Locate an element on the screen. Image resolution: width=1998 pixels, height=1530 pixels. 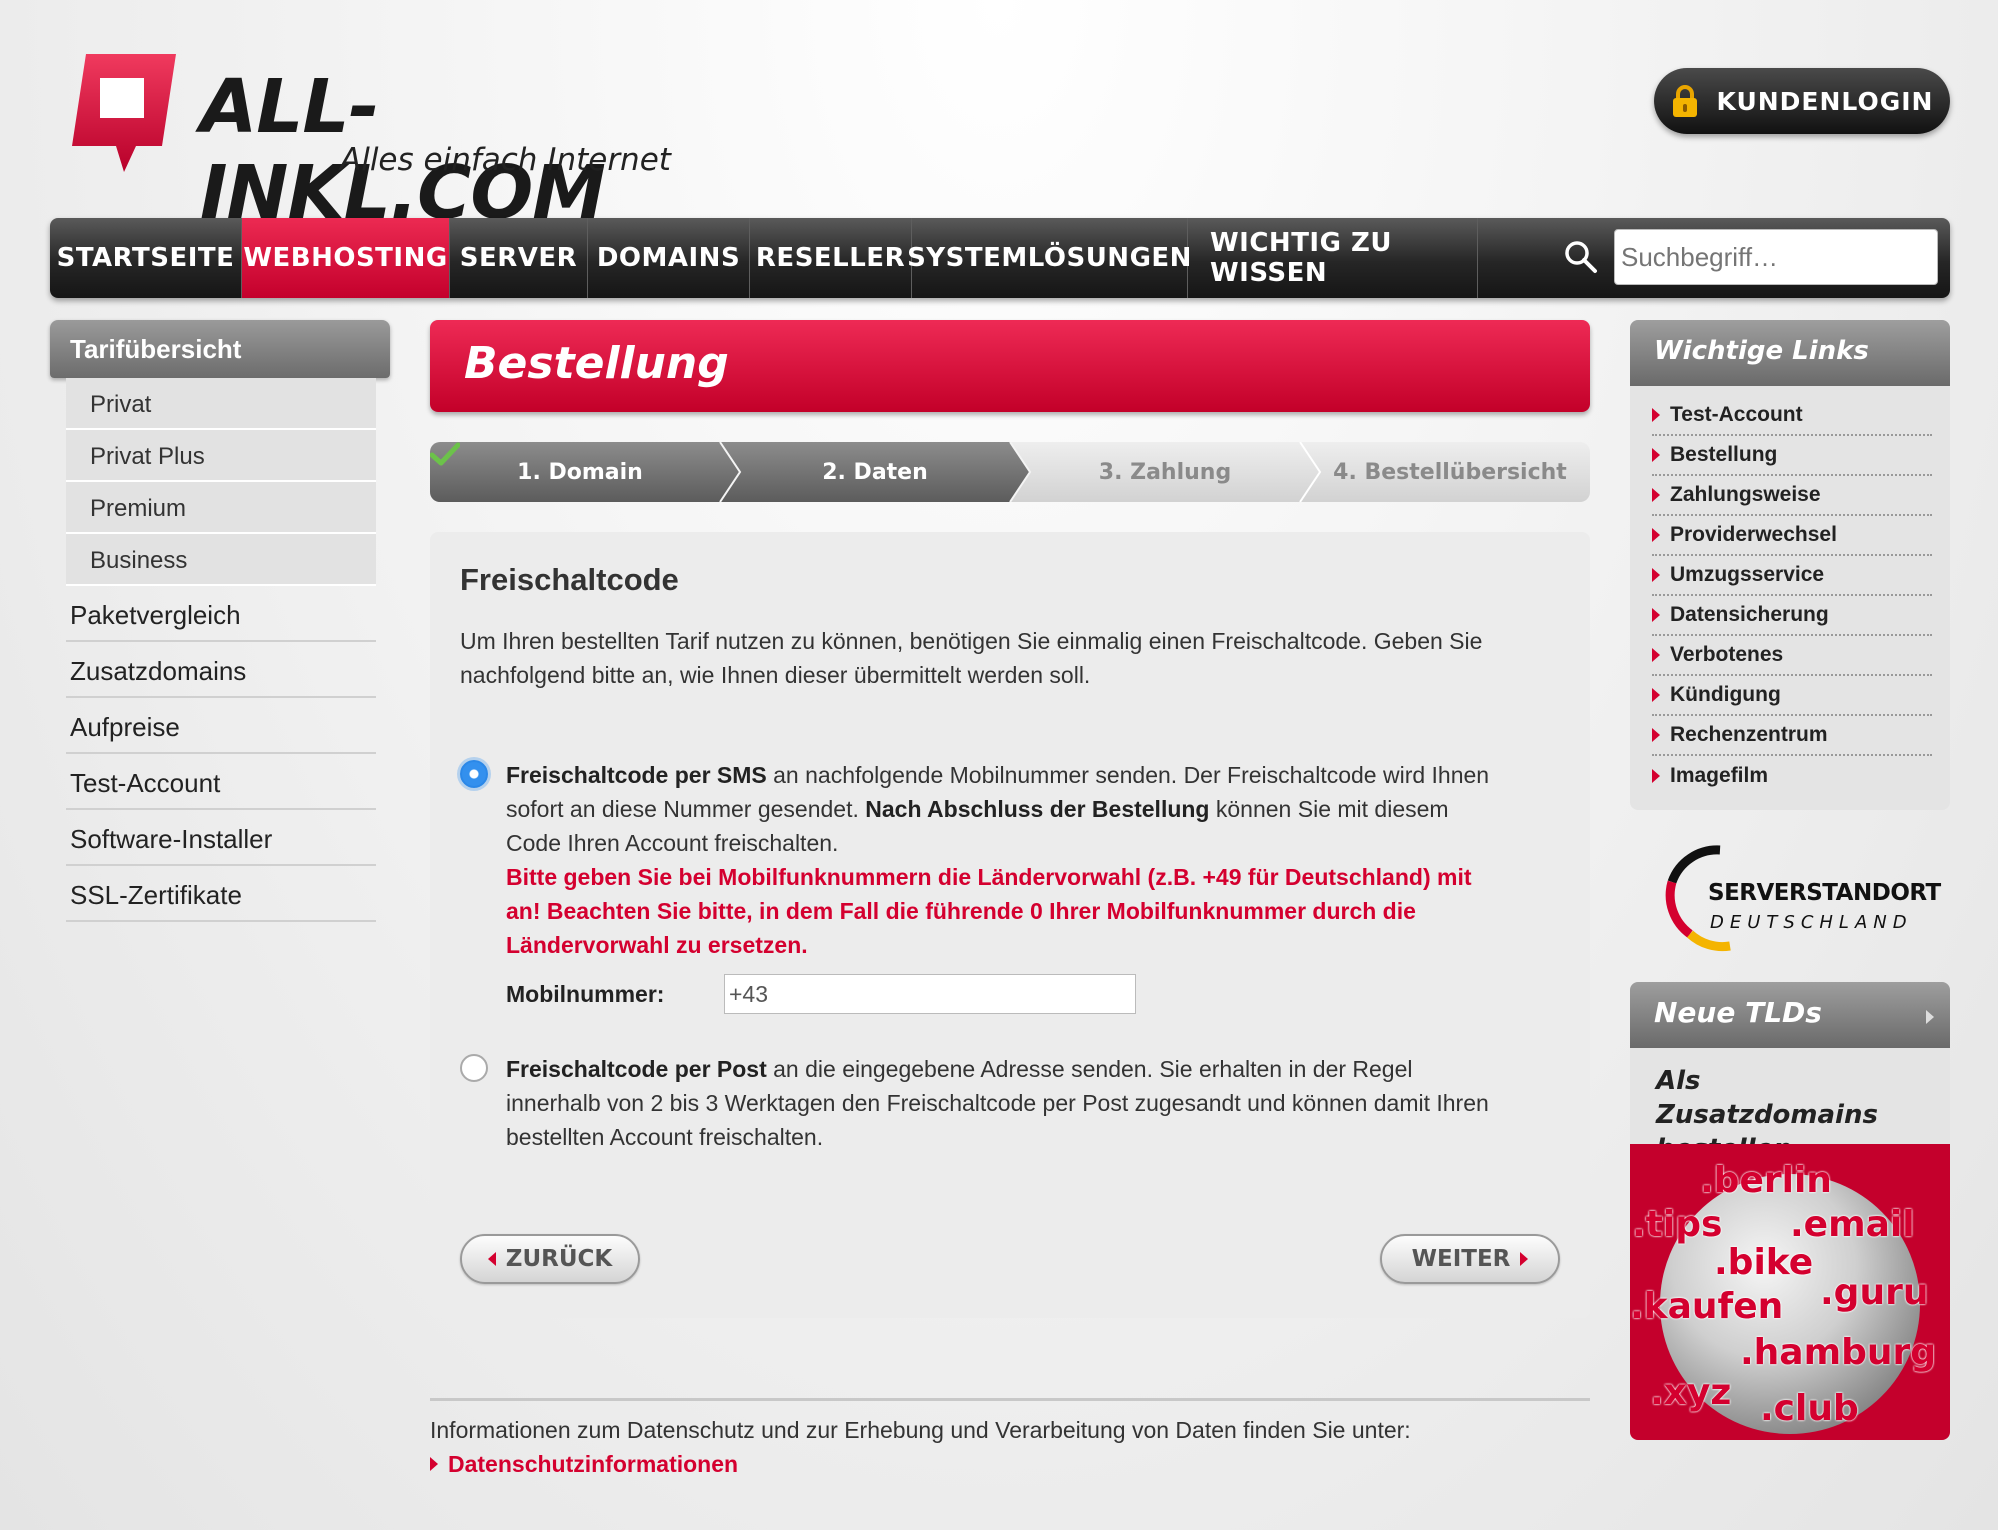
step-zahlung: 3. Zahlung is located at coordinates (1165, 472).